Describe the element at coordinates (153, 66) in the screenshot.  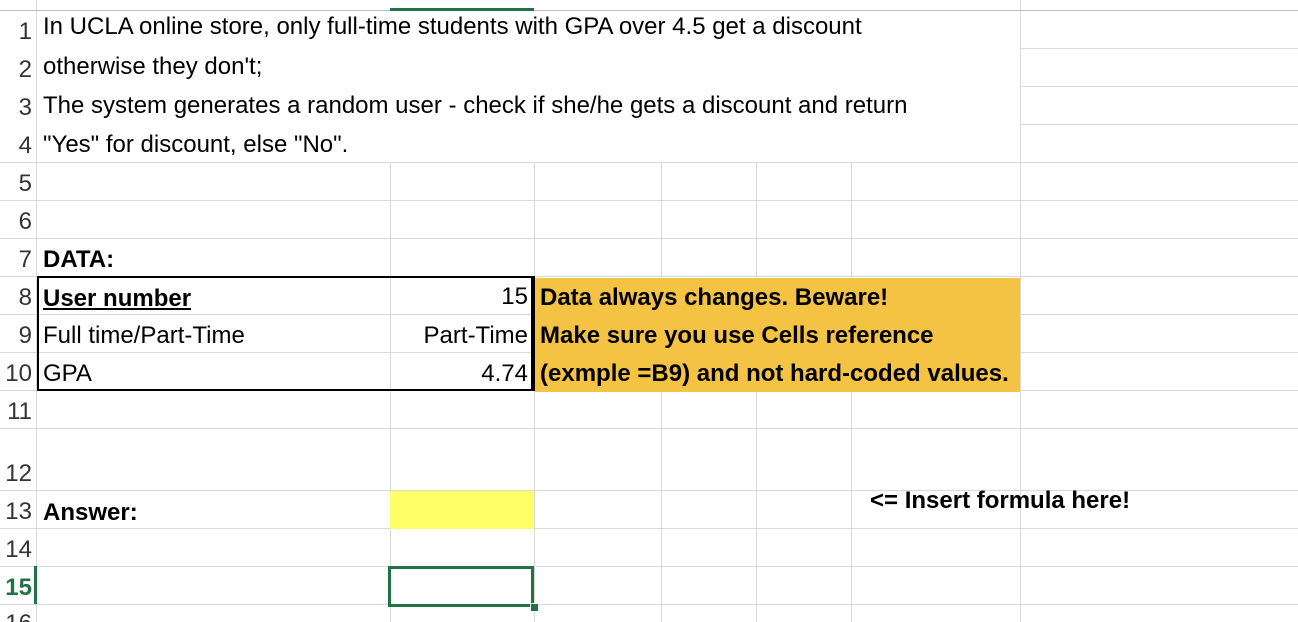
I see `intro-line-2: otherwise they don't;` at that location.